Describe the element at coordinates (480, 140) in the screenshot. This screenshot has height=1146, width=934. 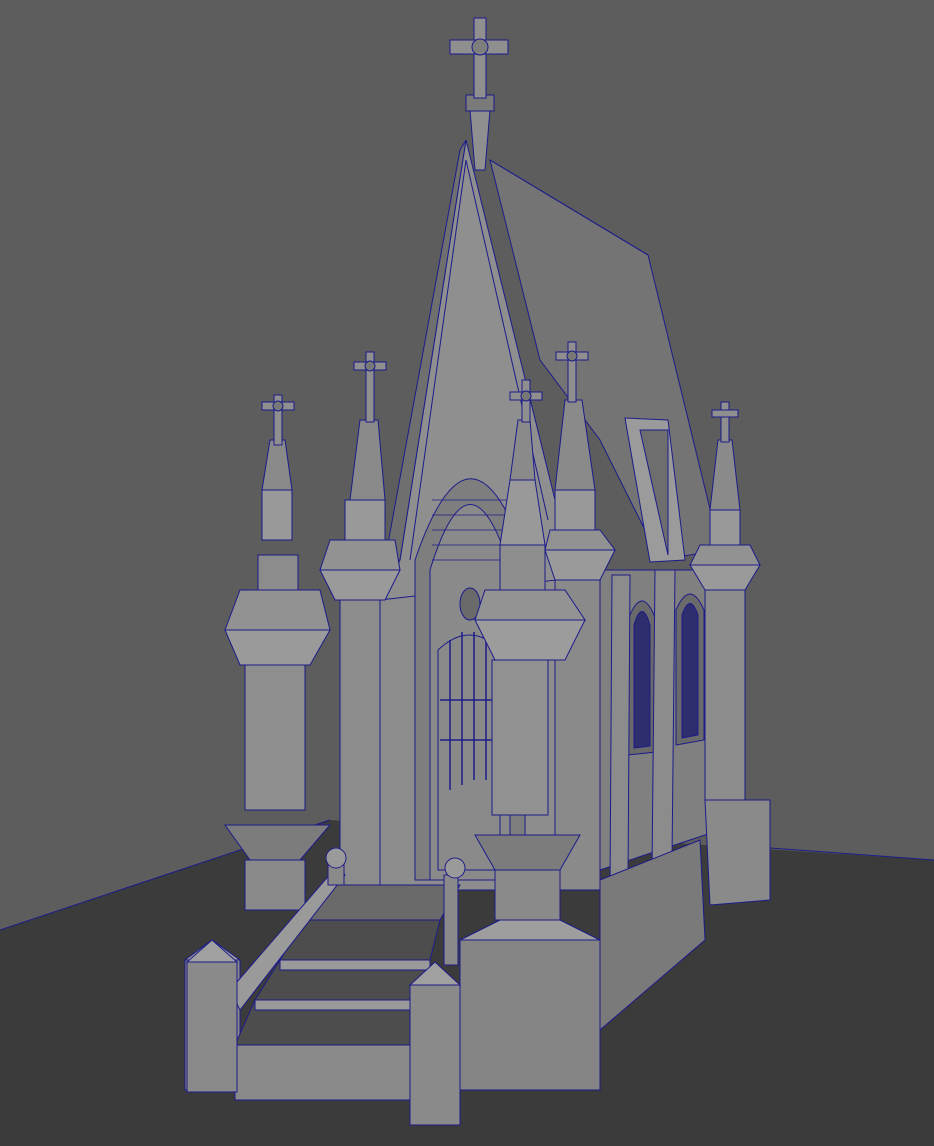
I see `spire-cross` at that location.